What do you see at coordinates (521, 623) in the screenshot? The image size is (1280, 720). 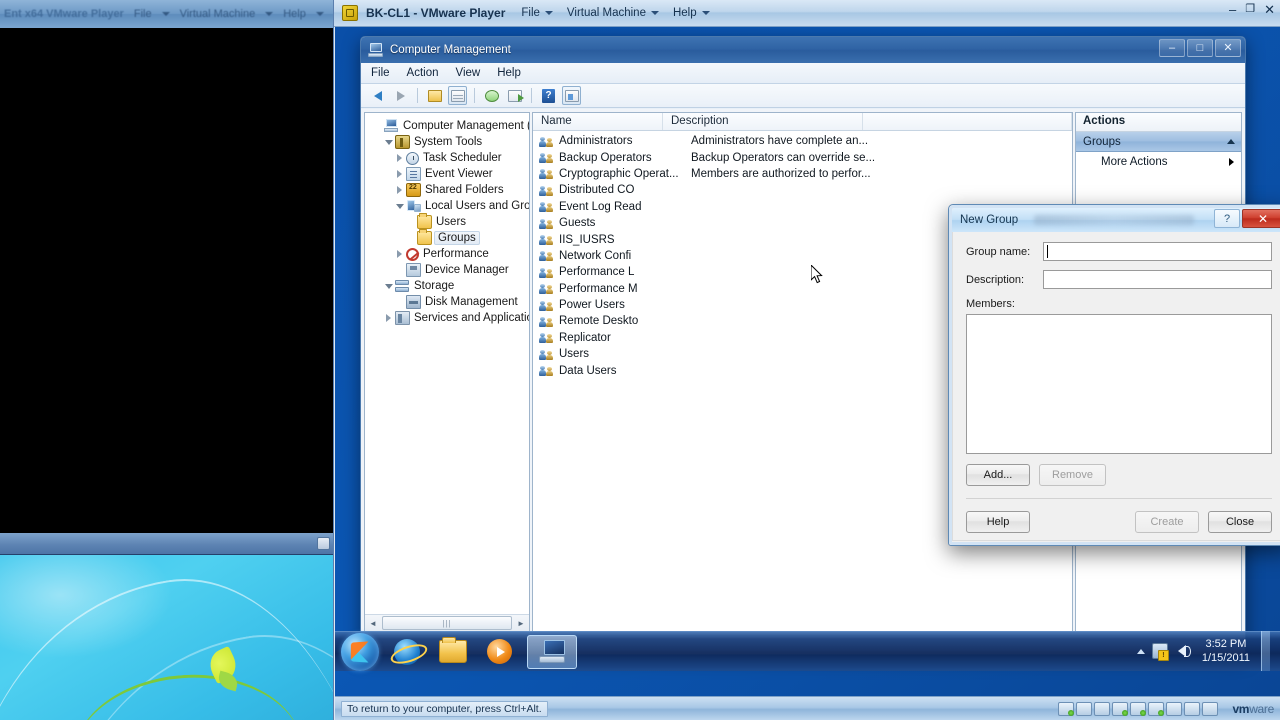 I see `scroll-right-icon: ►` at bounding box center [521, 623].